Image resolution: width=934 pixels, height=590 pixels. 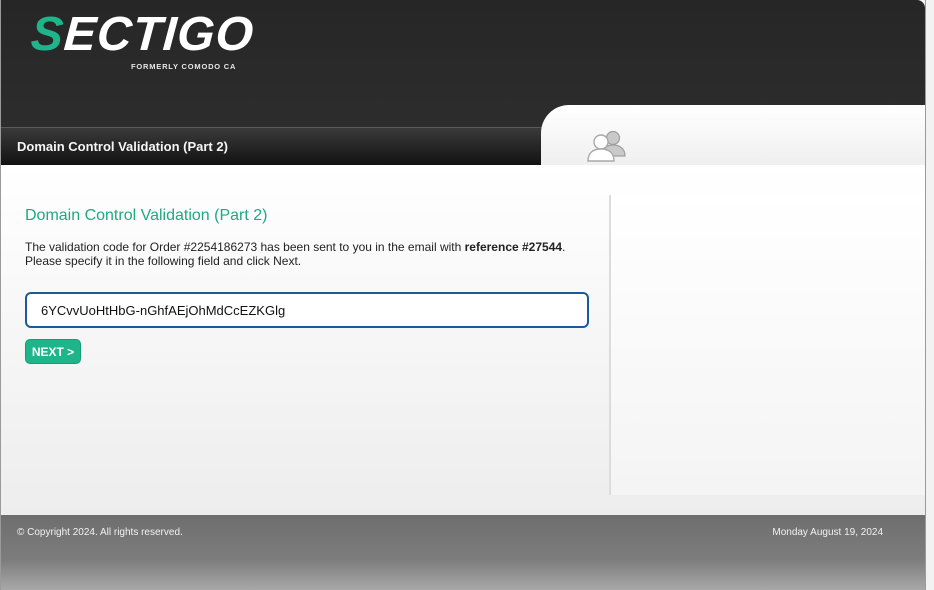 What do you see at coordinates (184, 66) in the screenshot?
I see `logo-tagline: FORMERLY COMODO CA` at bounding box center [184, 66].